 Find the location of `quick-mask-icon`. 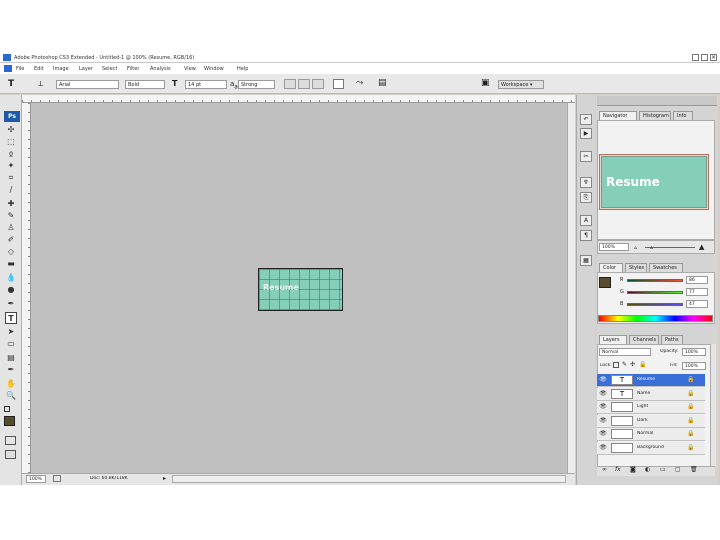

quick-mask-icon is located at coordinates (10, 440).